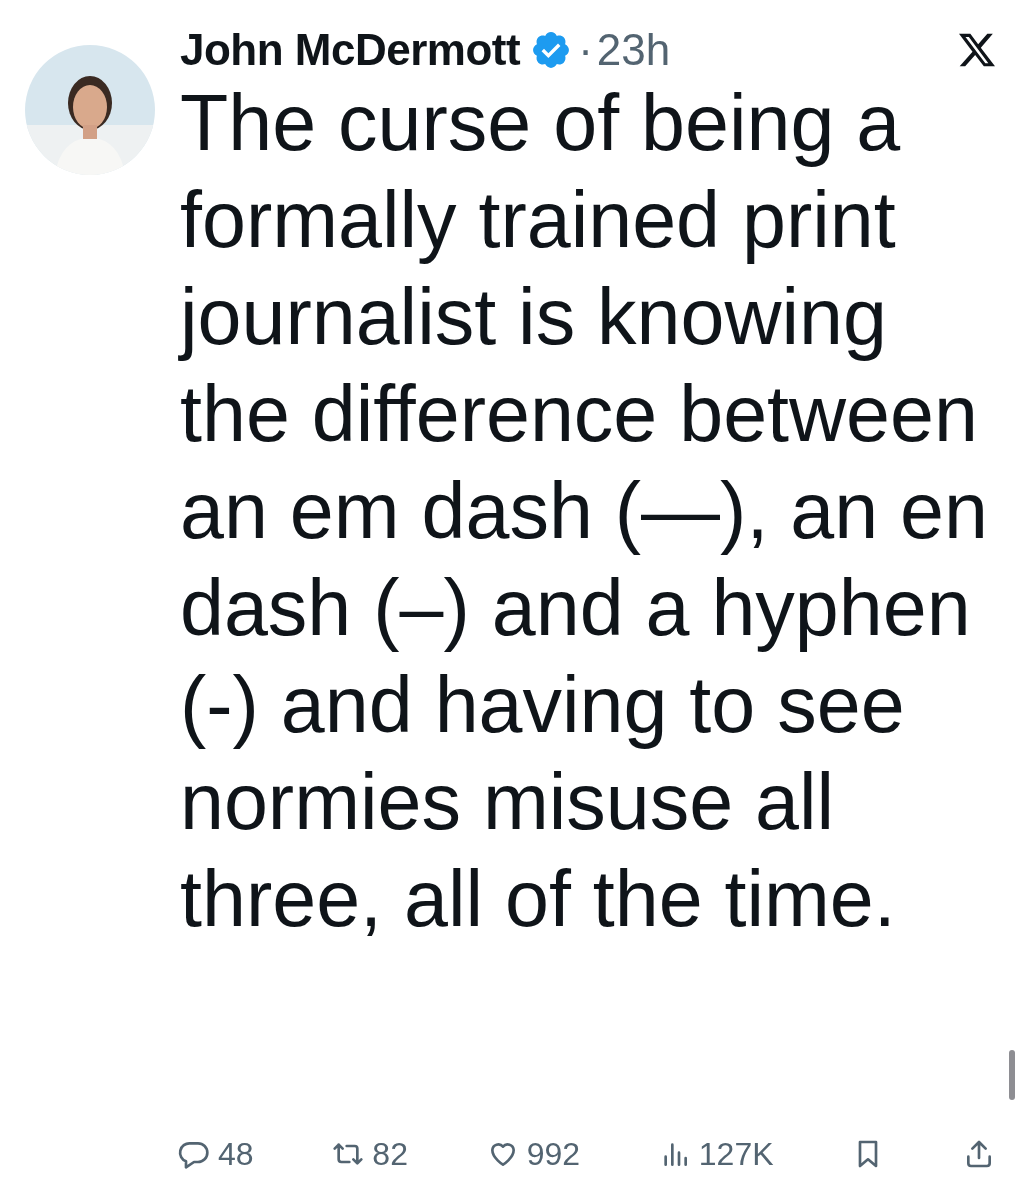 The image size is (1025, 1200). What do you see at coordinates (716, 1154) in the screenshot?
I see `views-button: 127K` at bounding box center [716, 1154].